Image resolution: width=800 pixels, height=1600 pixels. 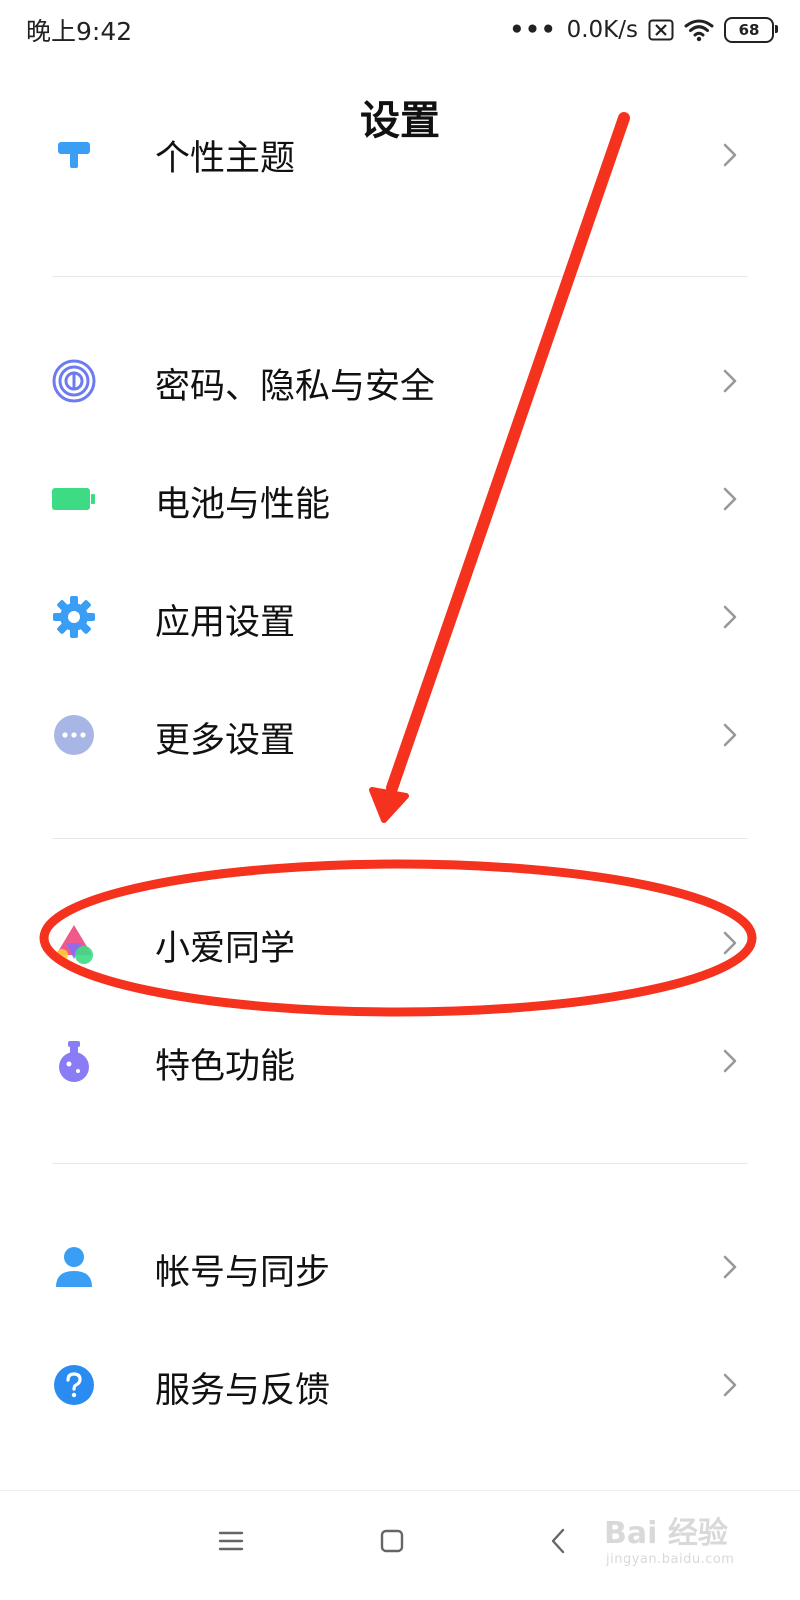 I want to click on user-icon, so click(x=74, y=1267).